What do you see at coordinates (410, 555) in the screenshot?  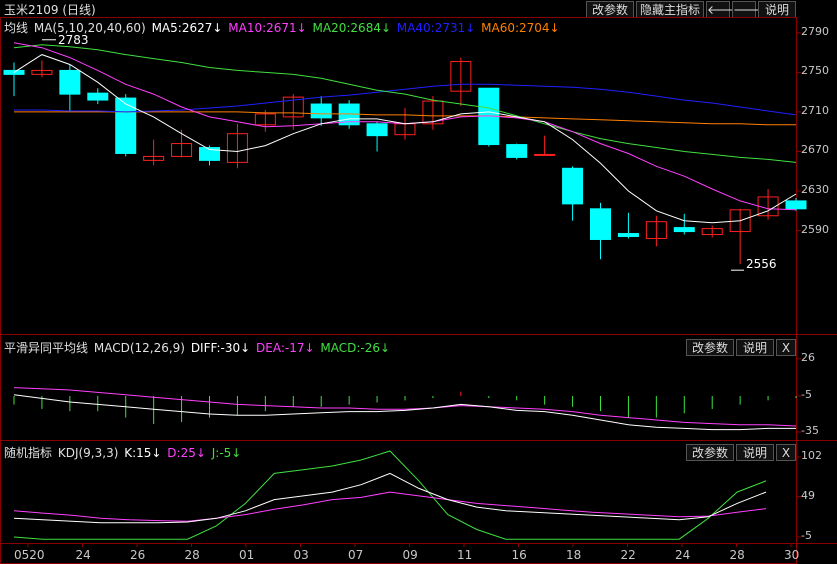 I see `x-tick-label: 09` at bounding box center [410, 555].